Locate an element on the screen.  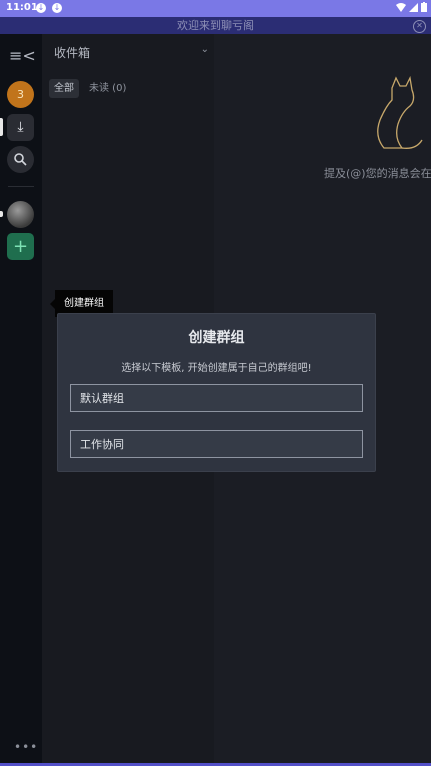
dialog-title: 创建群组 is located at coordinates (216, 338).